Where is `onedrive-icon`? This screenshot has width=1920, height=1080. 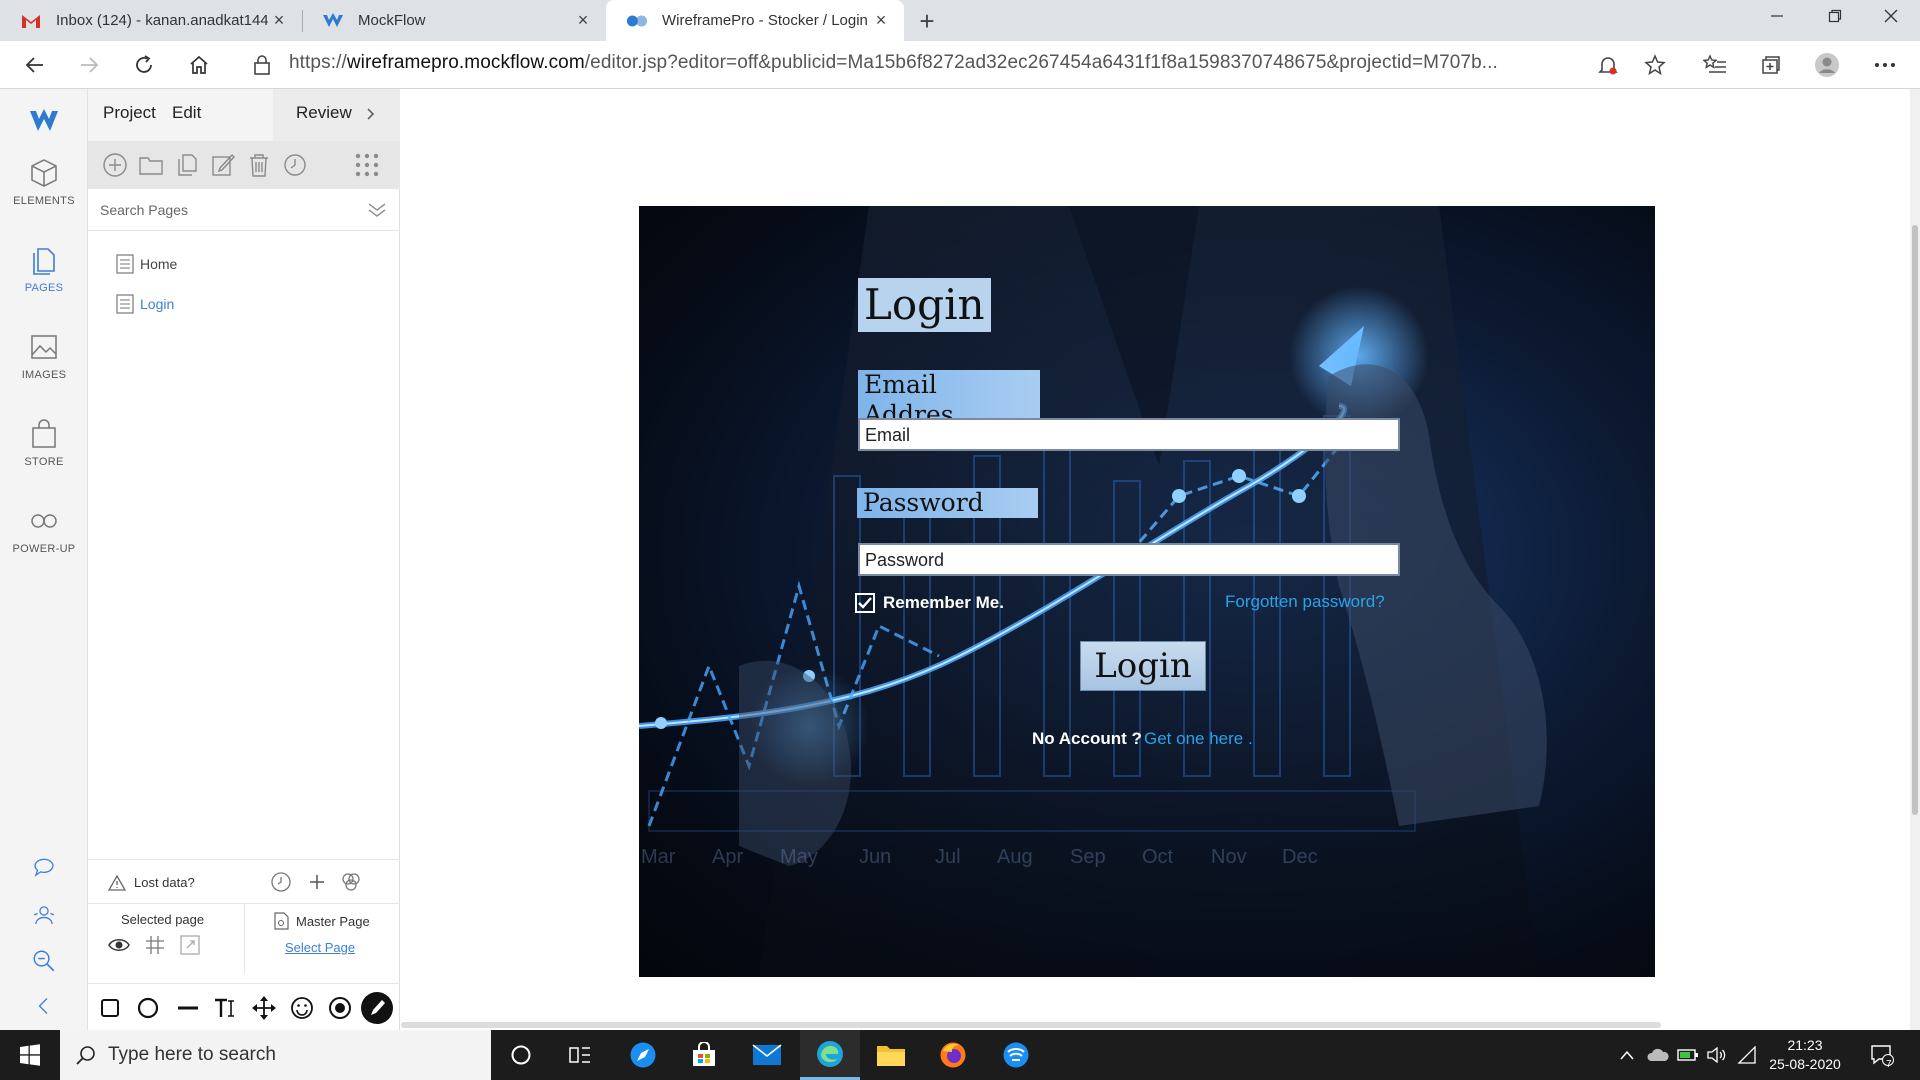
onedrive-icon is located at coordinates (1658, 1055).